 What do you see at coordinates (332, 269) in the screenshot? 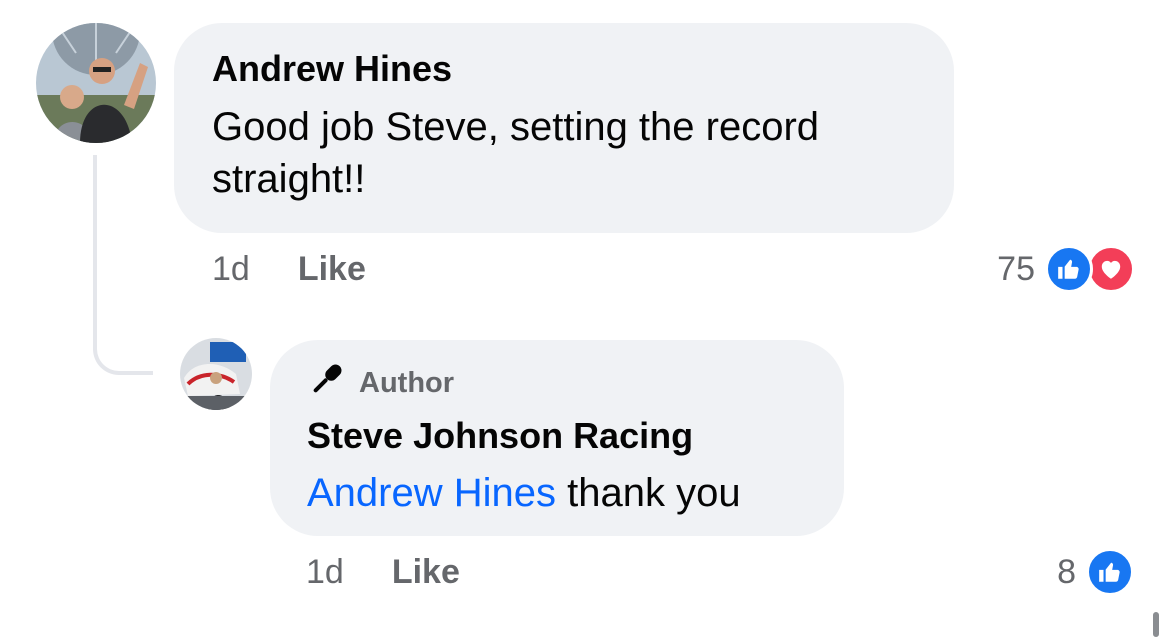
I see `comment-like-button: Like` at bounding box center [332, 269].